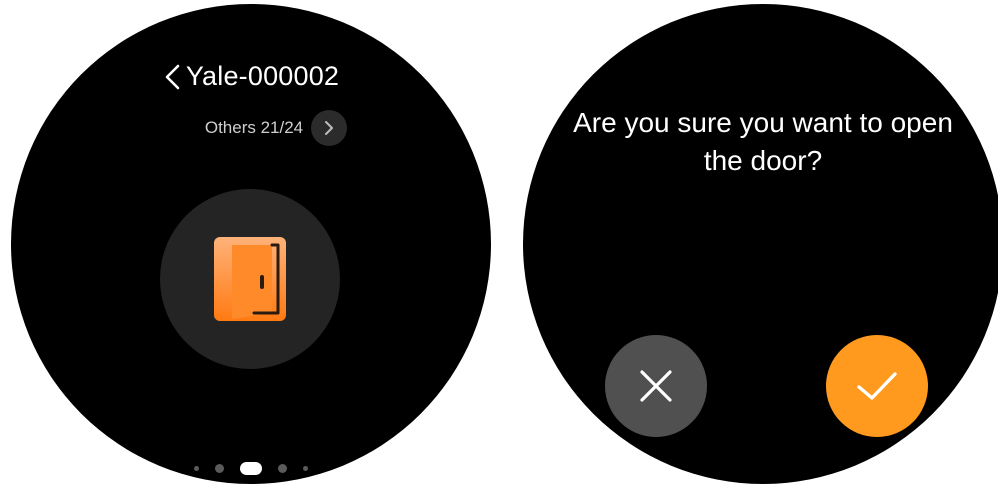 The image size is (998, 488). What do you see at coordinates (173, 77) in the screenshot?
I see `chevron-left-icon` at bounding box center [173, 77].